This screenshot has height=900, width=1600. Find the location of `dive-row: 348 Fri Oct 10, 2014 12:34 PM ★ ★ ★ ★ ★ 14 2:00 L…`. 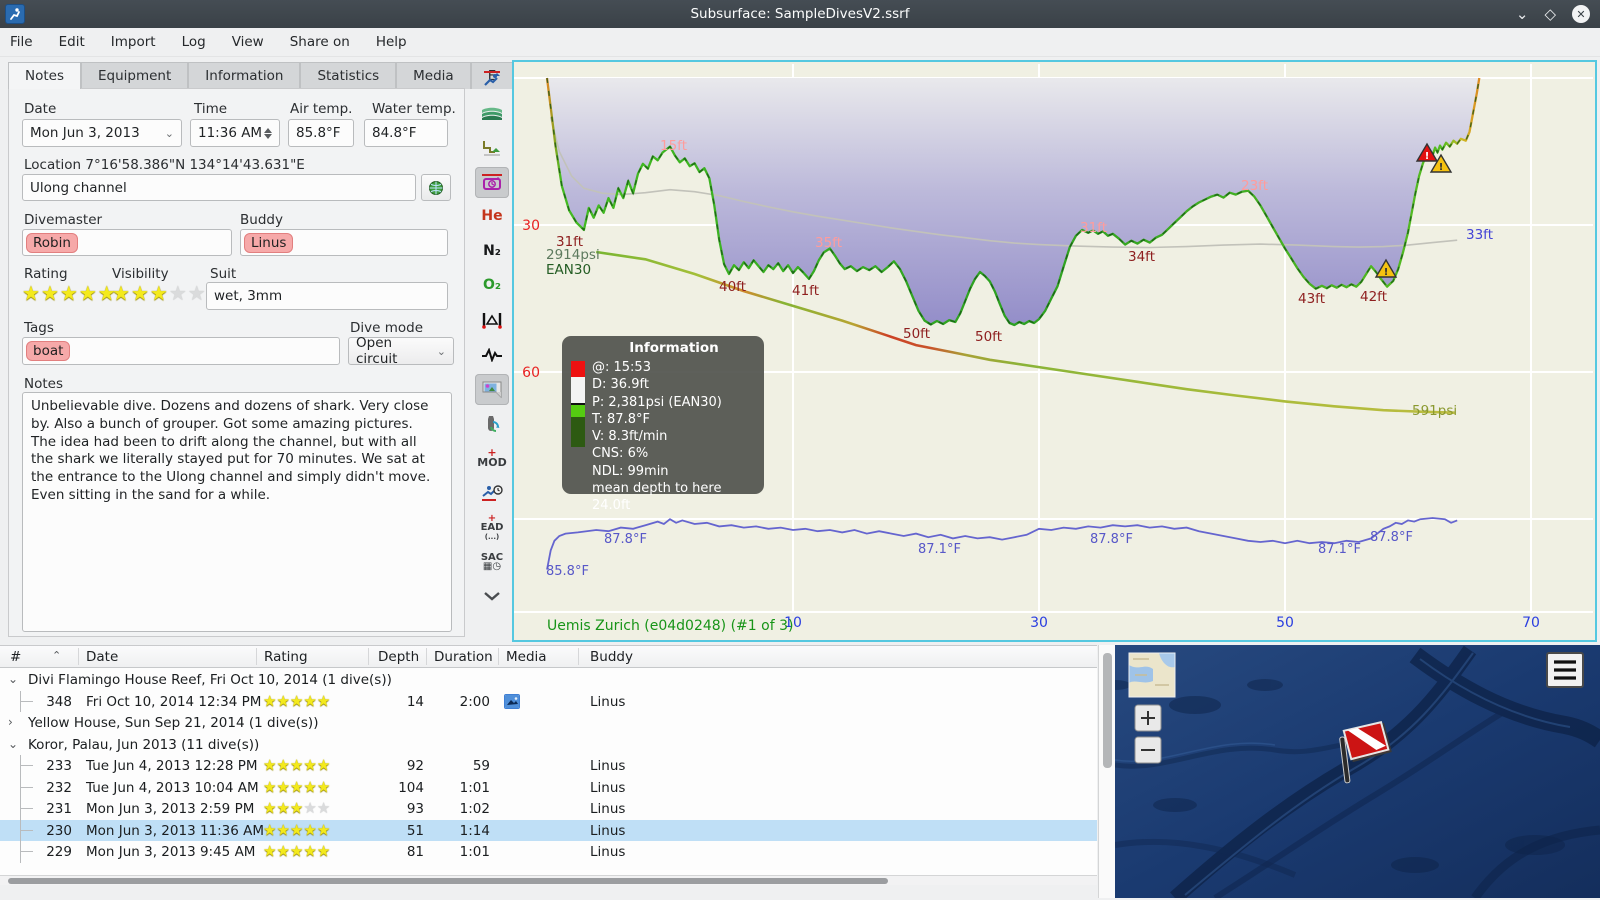

dive-row: 348 Fri Oct 10, 2014 12:34 PM ★ ★ ★ ★ ★ 14 2:00 L… is located at coordinates (548, 701).